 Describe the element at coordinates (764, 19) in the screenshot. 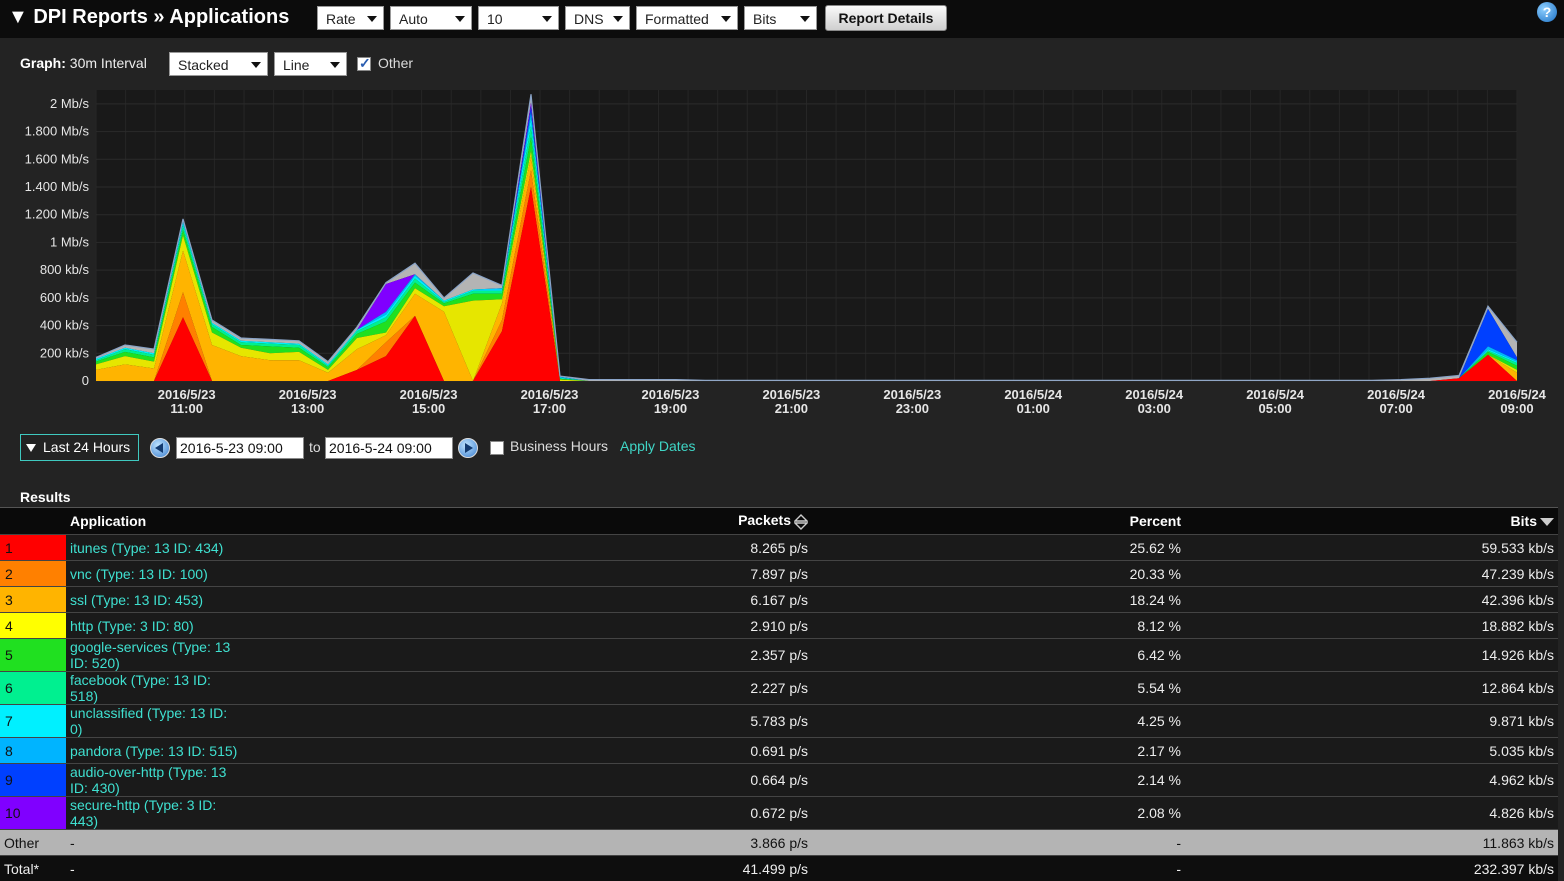

I see `unit-select-value: Bits` at that location.